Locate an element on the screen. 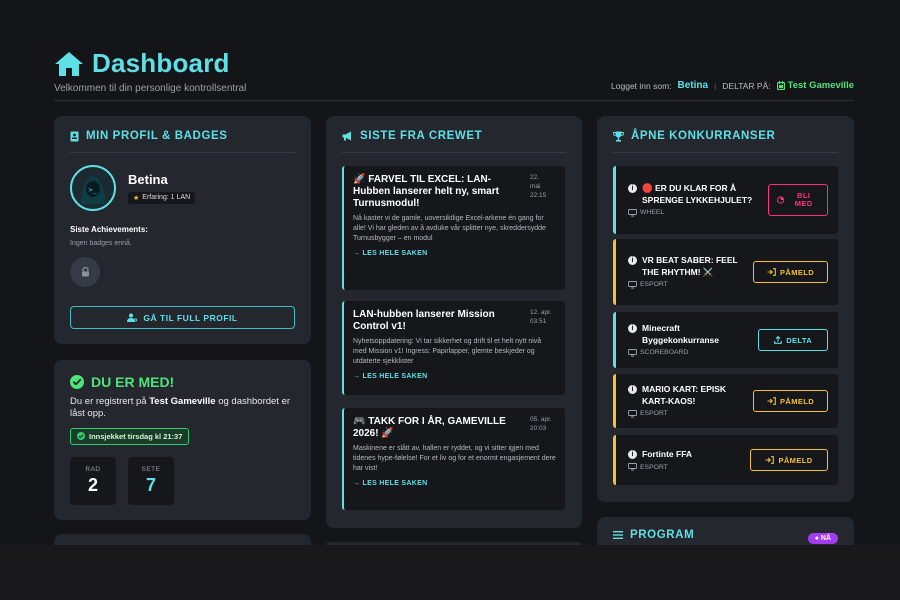  participate-button-label: DELTA is located at coordinates (799, 340).